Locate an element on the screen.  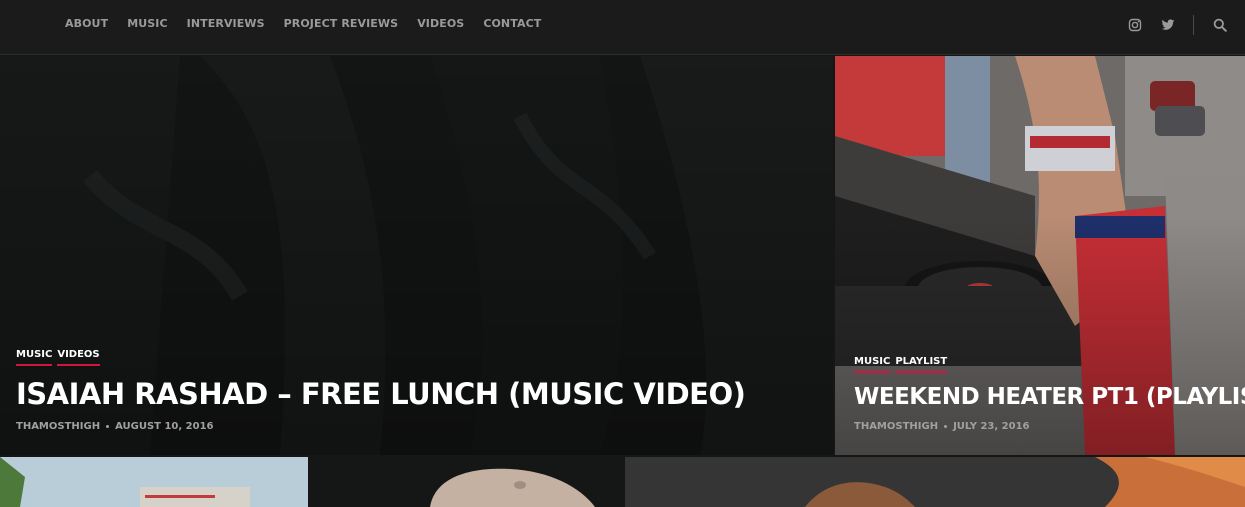
post-categories: MUSIC VIDEOS is located at coordinates (58, 357).